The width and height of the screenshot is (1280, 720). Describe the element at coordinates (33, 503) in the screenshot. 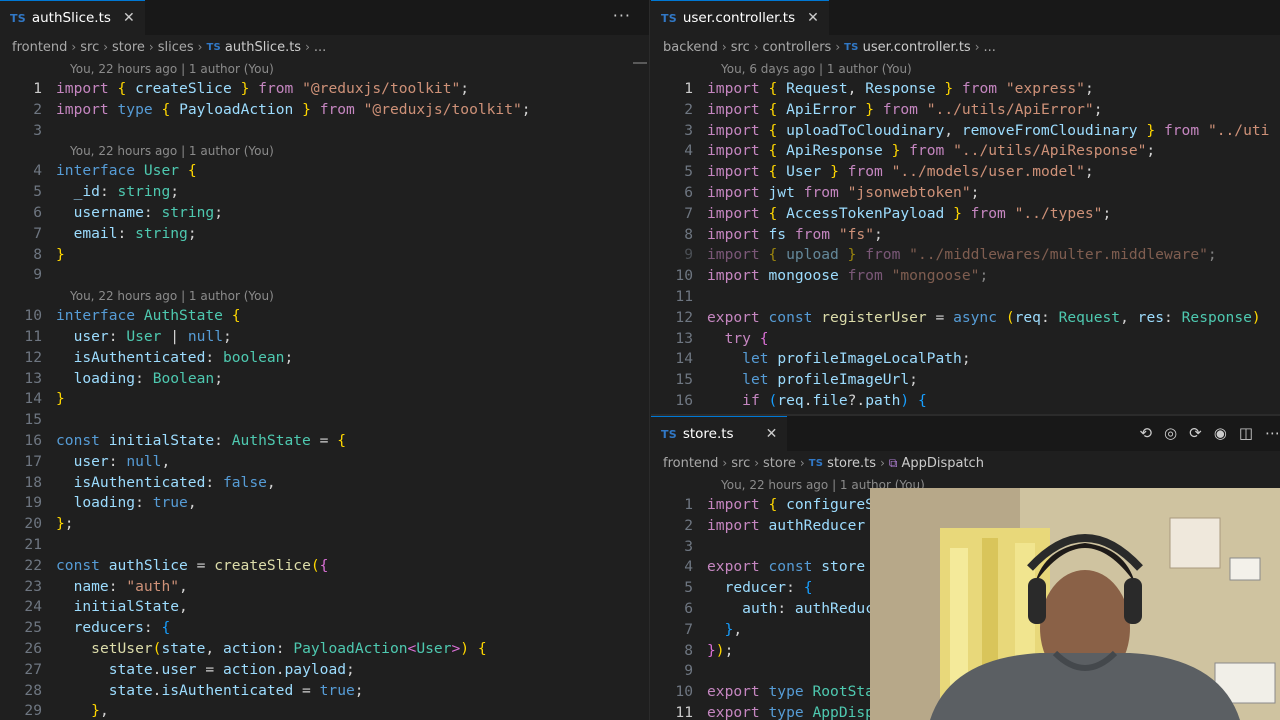

I see `line-number: 19` at that location.